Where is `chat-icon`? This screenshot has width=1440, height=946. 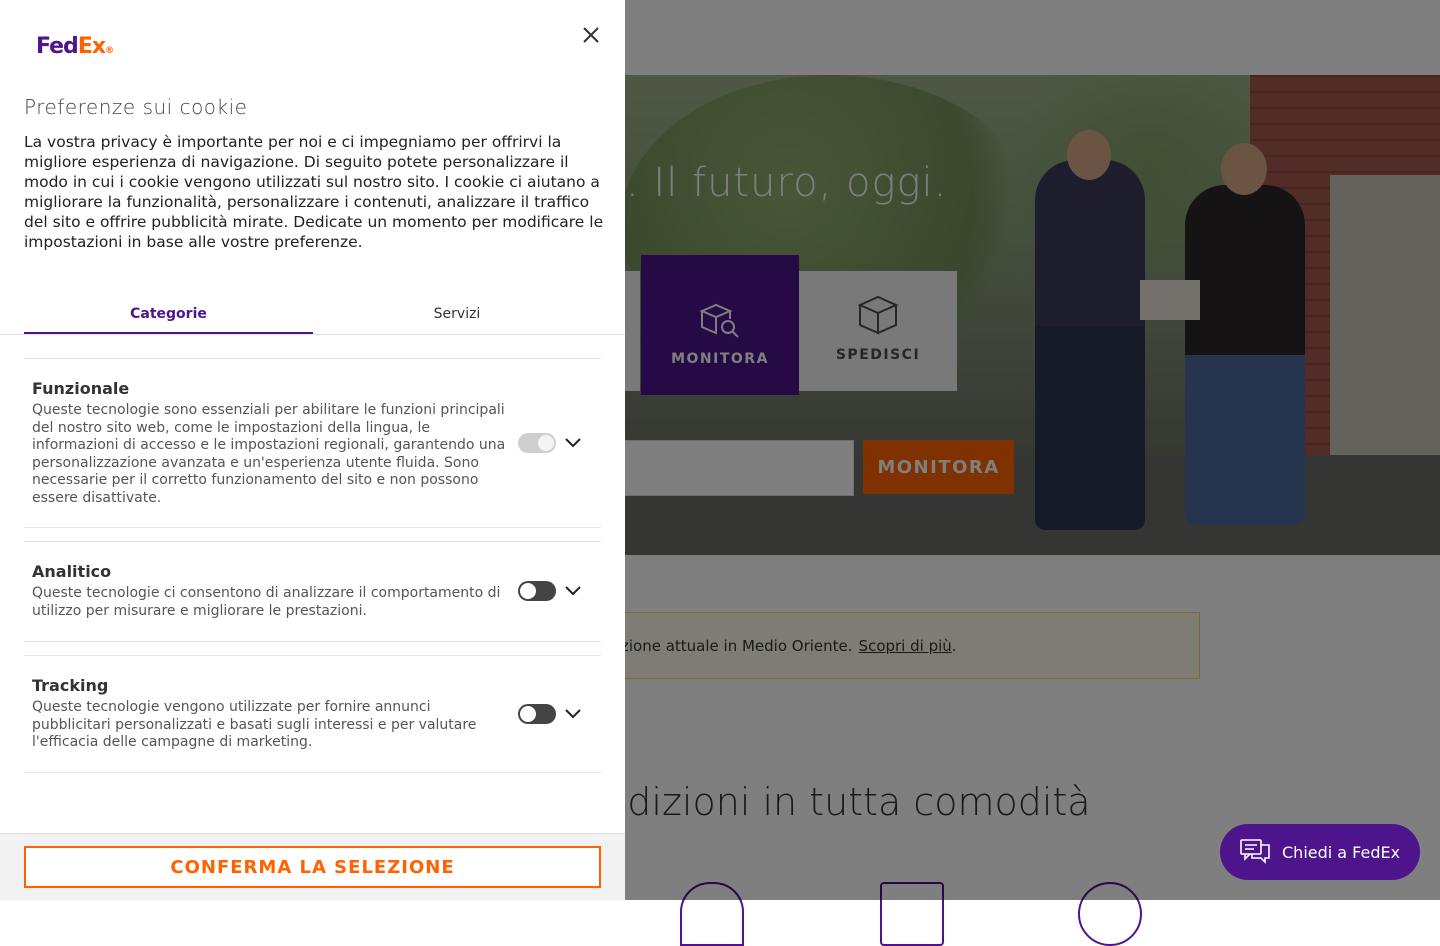 chat-icon is located at coordinates (1255, 851).